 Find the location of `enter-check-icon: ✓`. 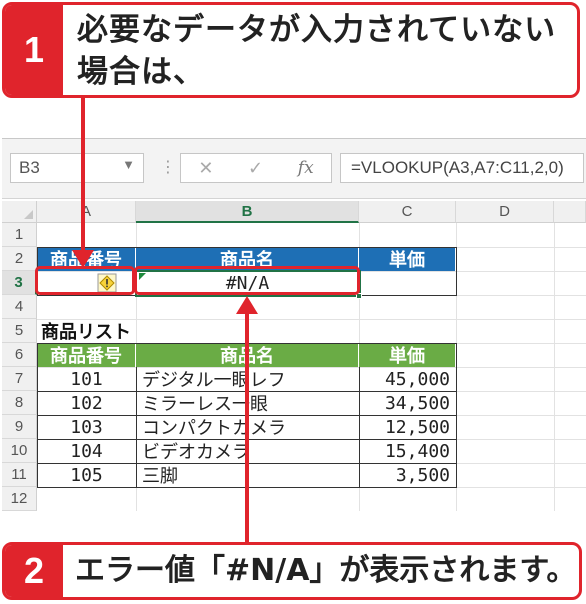

enter-check-icon: ✓ is located at coordinates (255, 168).